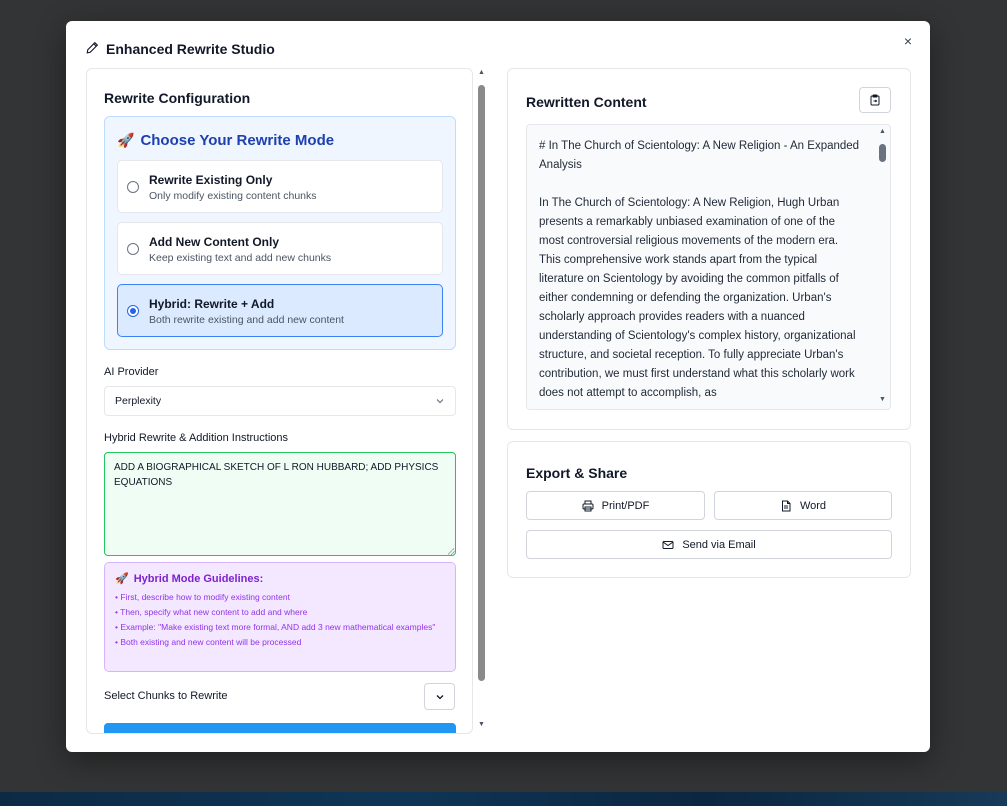 Image resolution: width=1007 pixels, height=806 pixels. Describe the element at coordinates (813, 505) in the screenshot. I see `word-label: Word` at that location.